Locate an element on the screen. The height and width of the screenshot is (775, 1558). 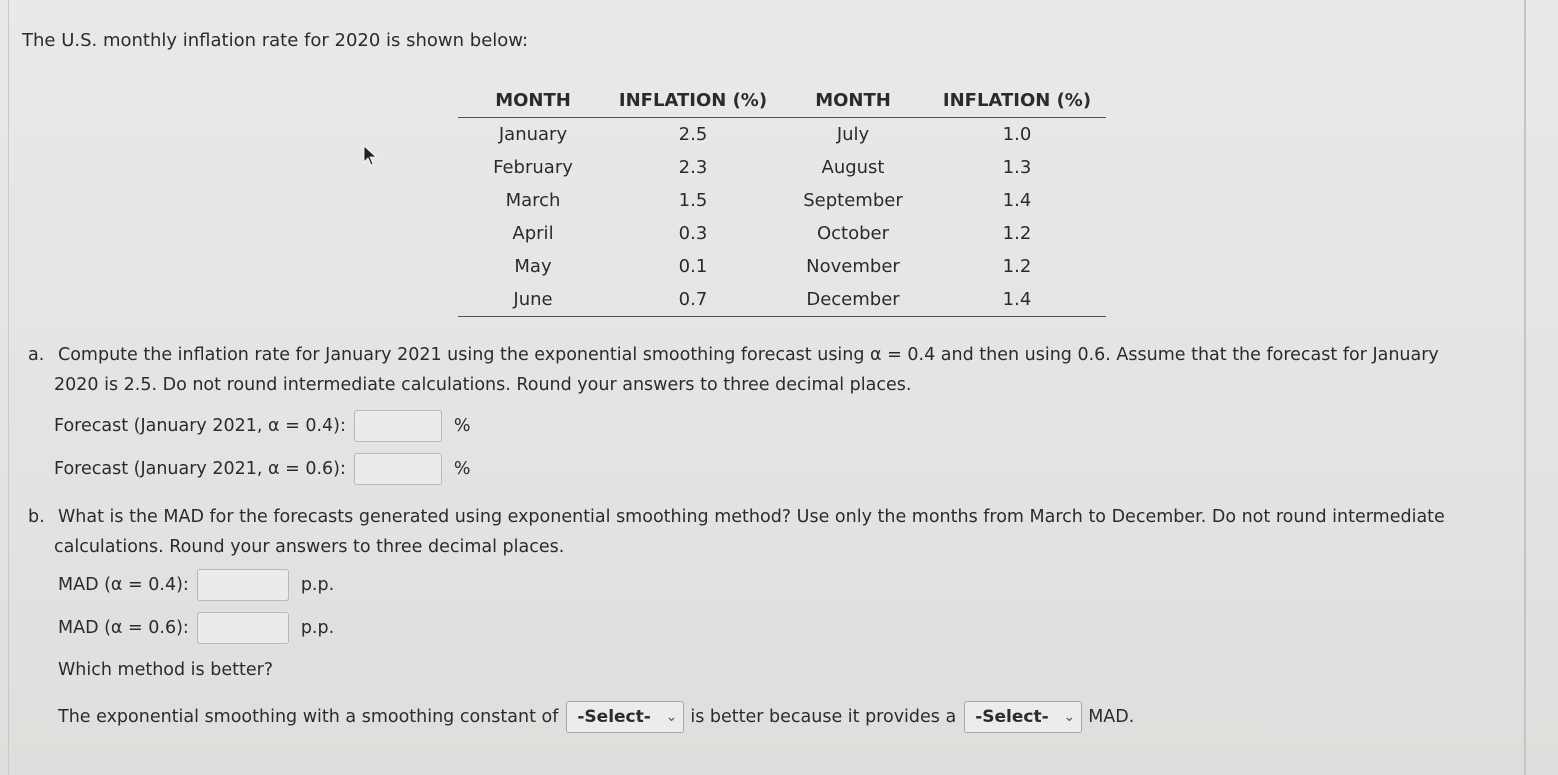
mad-04-row: MAD (α = 0.4): p.p. is located at coordinates (196, 585).